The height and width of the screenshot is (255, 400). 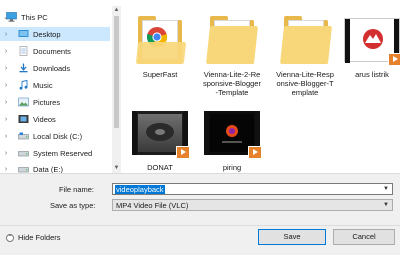 What do you see at coordinates (55, 85) in the screenshot?
I see `nav-item-music: › Music` at bounding box center [55, 85].